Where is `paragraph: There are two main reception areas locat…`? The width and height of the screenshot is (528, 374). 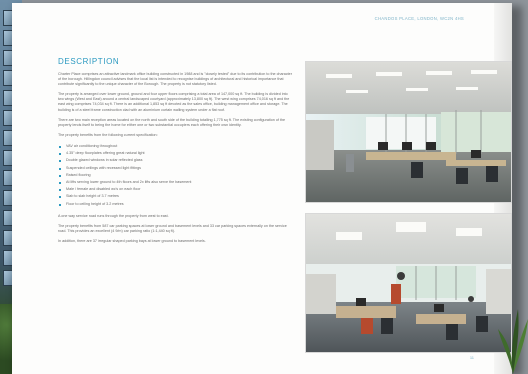
paragraph: There are two main reception areas locat… is located at coordinates (172, 122).